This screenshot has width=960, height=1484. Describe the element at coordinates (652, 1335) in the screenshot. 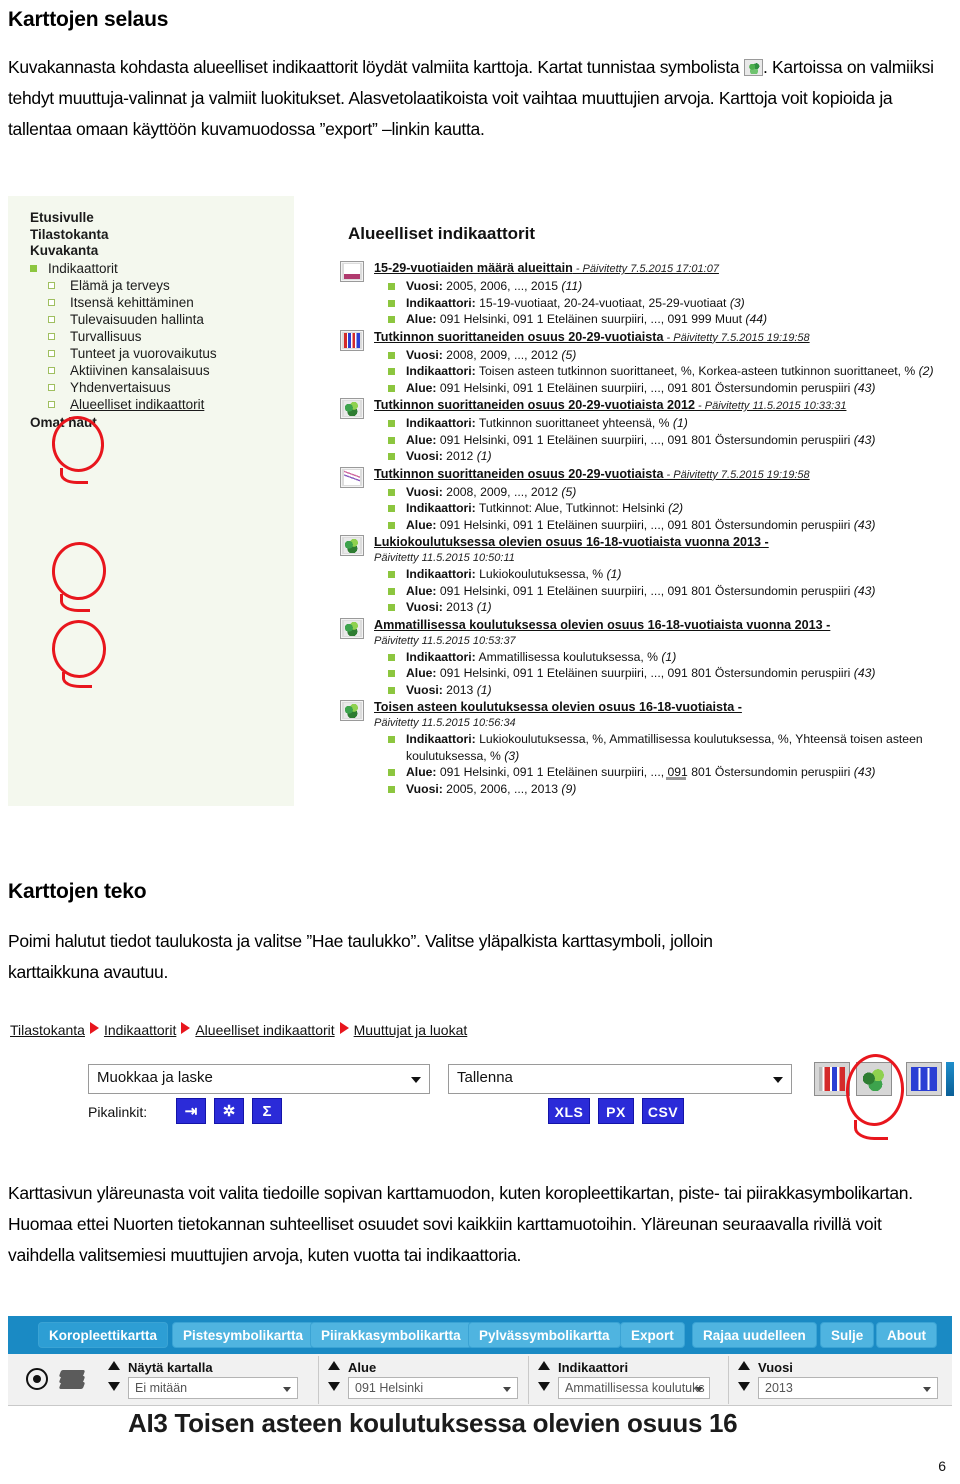

I see `map-button-export: Export` at that location.